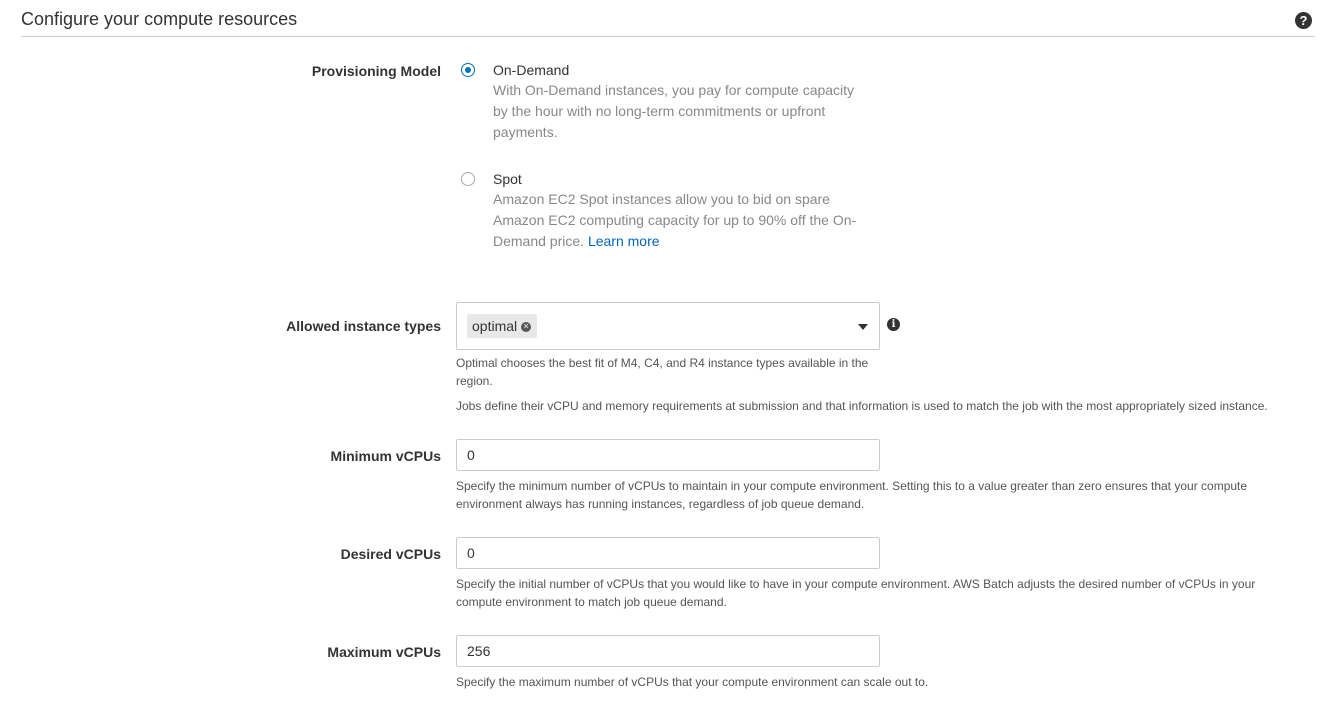 This screenshot has width=1339, height=725. I want to click on provisioning-model-label: Provisioning Model, so click(376, 71).